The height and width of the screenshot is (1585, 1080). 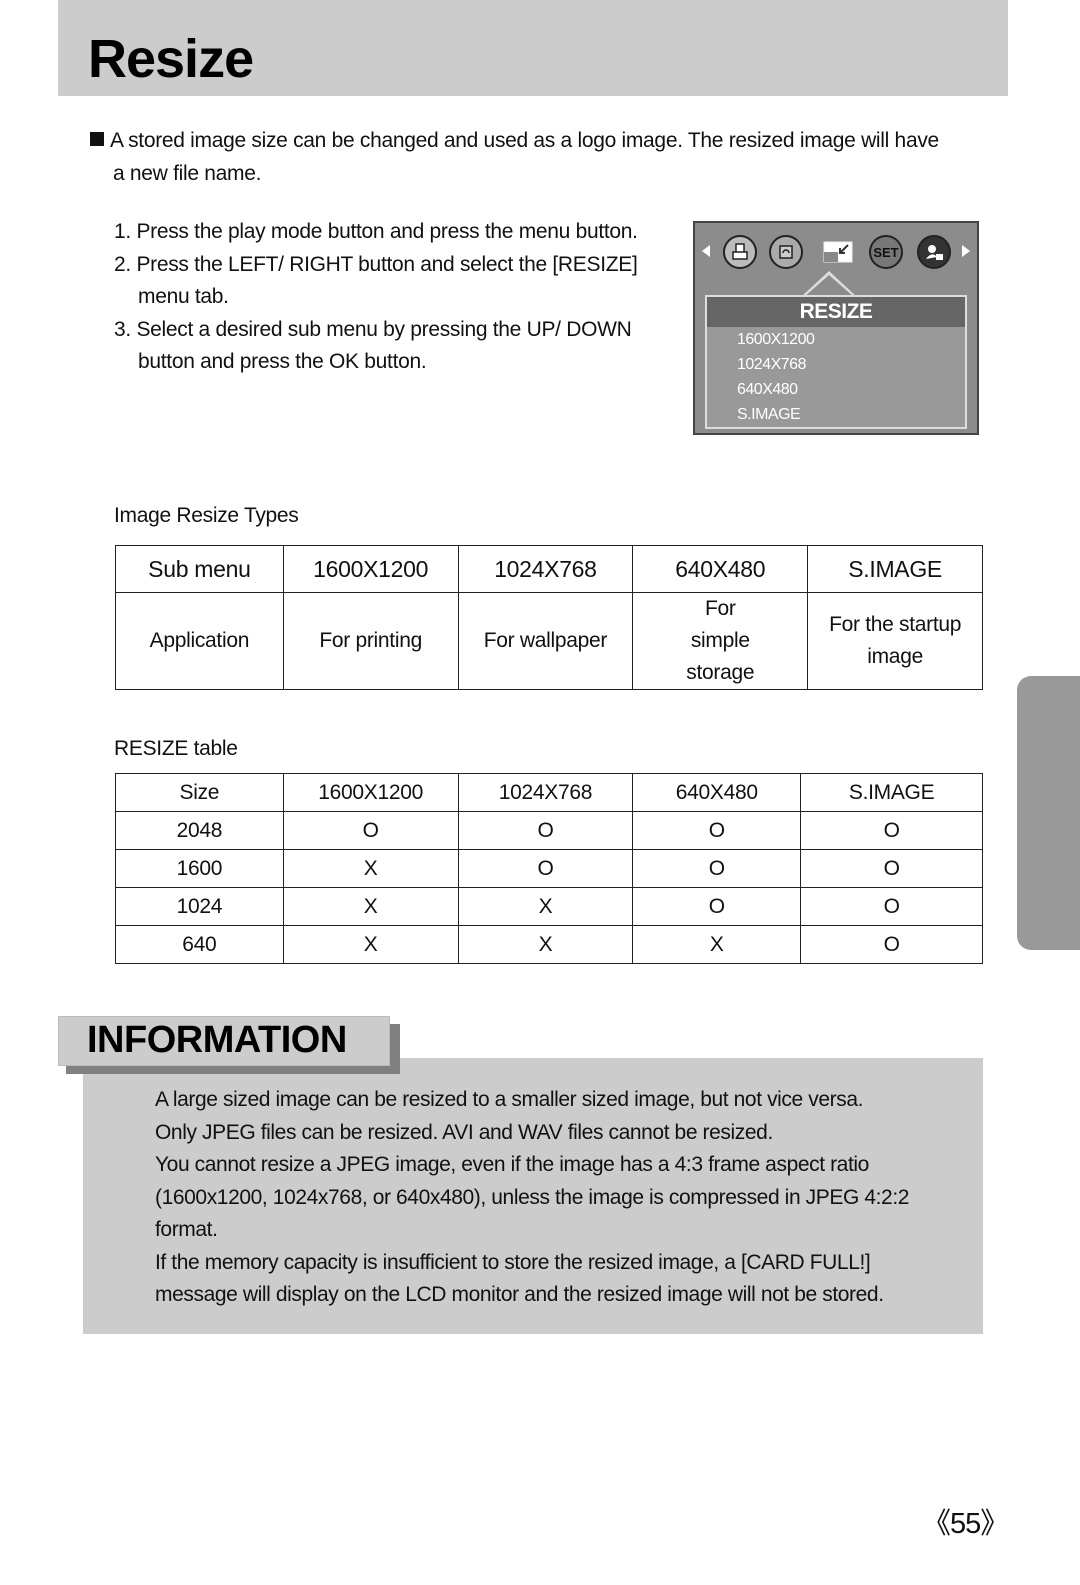 I want to click on chapter-side-tab, so click(x=1048, y=813).